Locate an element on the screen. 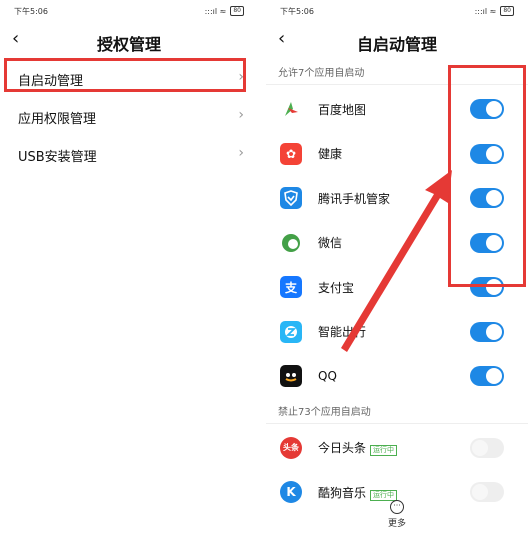 This screenshot has width=528, height=539. menu-item-autostart: 自启动管理 › is located at coordinates (129, 79).